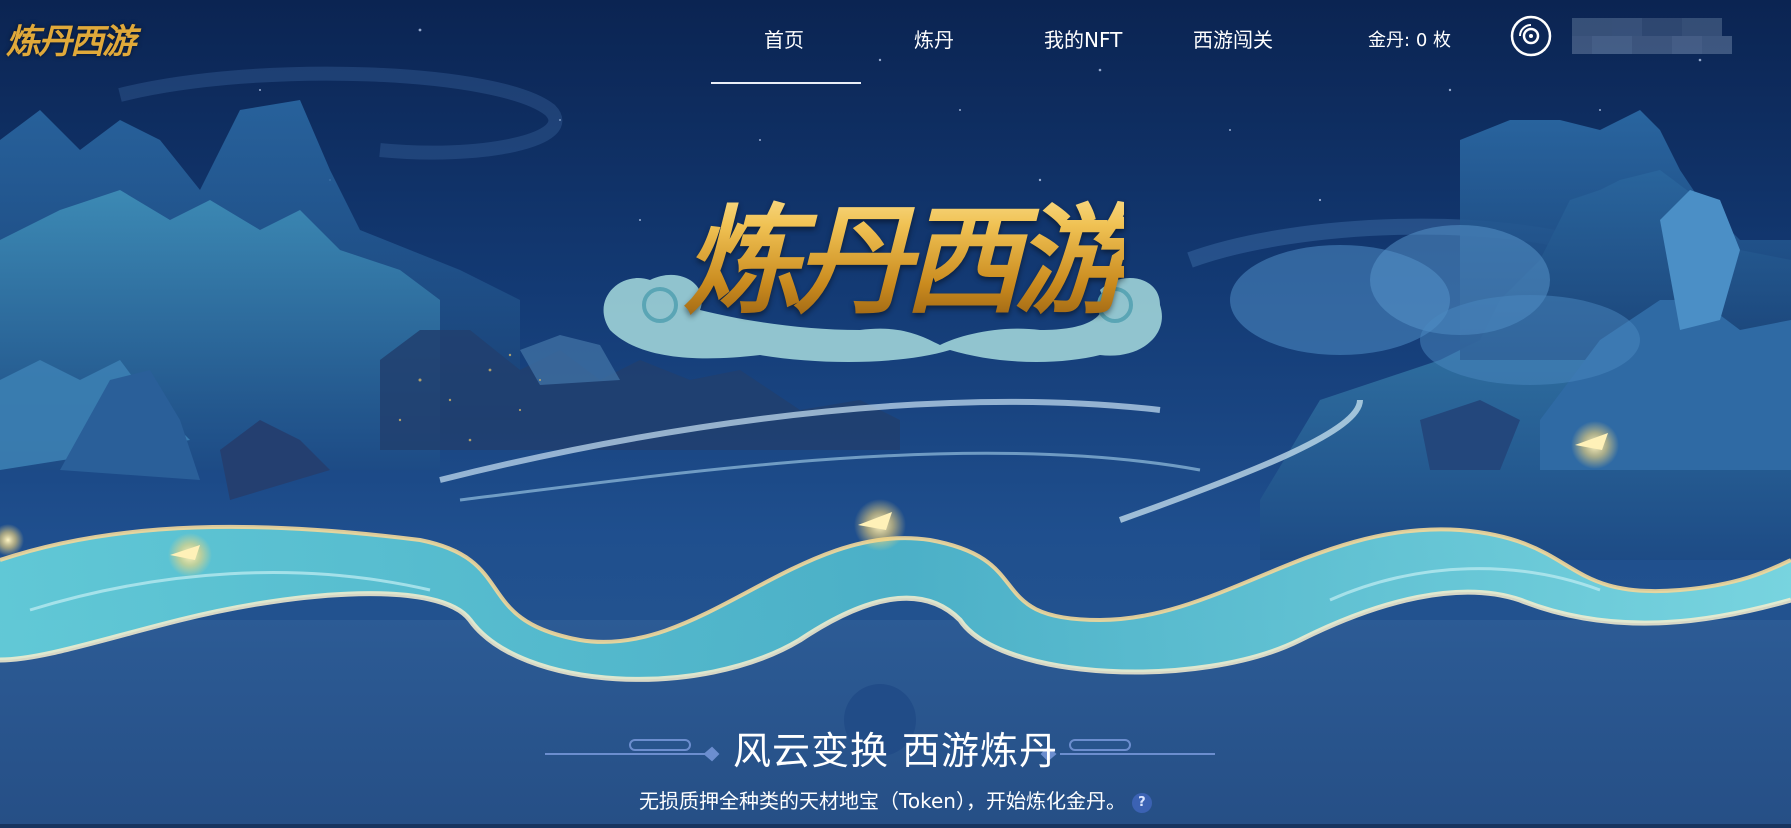 The image size is (1791, 828). What do you see at coordinates (1389, 40) in the screenshot?
I see `gold-label: 金丹:` at bounding box center [1389, 40].